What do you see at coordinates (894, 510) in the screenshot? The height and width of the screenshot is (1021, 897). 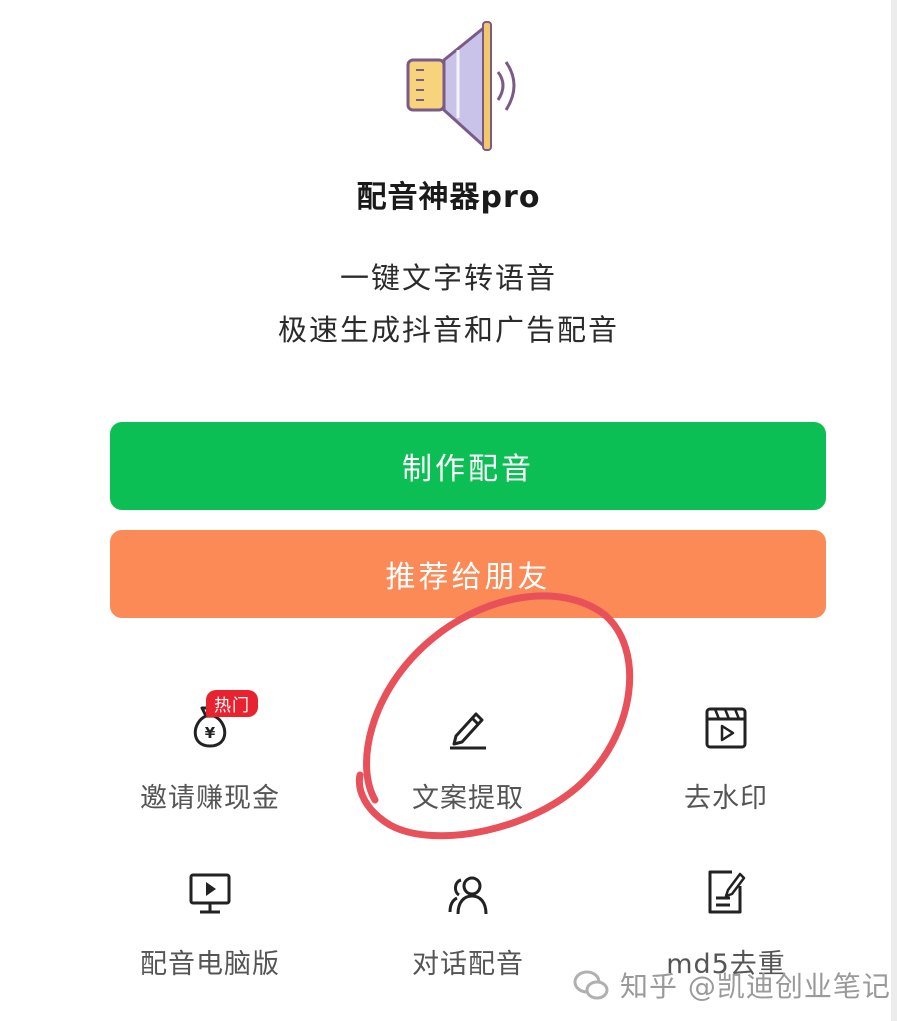 I see `screen-edge` at bounding box center [894, 510].